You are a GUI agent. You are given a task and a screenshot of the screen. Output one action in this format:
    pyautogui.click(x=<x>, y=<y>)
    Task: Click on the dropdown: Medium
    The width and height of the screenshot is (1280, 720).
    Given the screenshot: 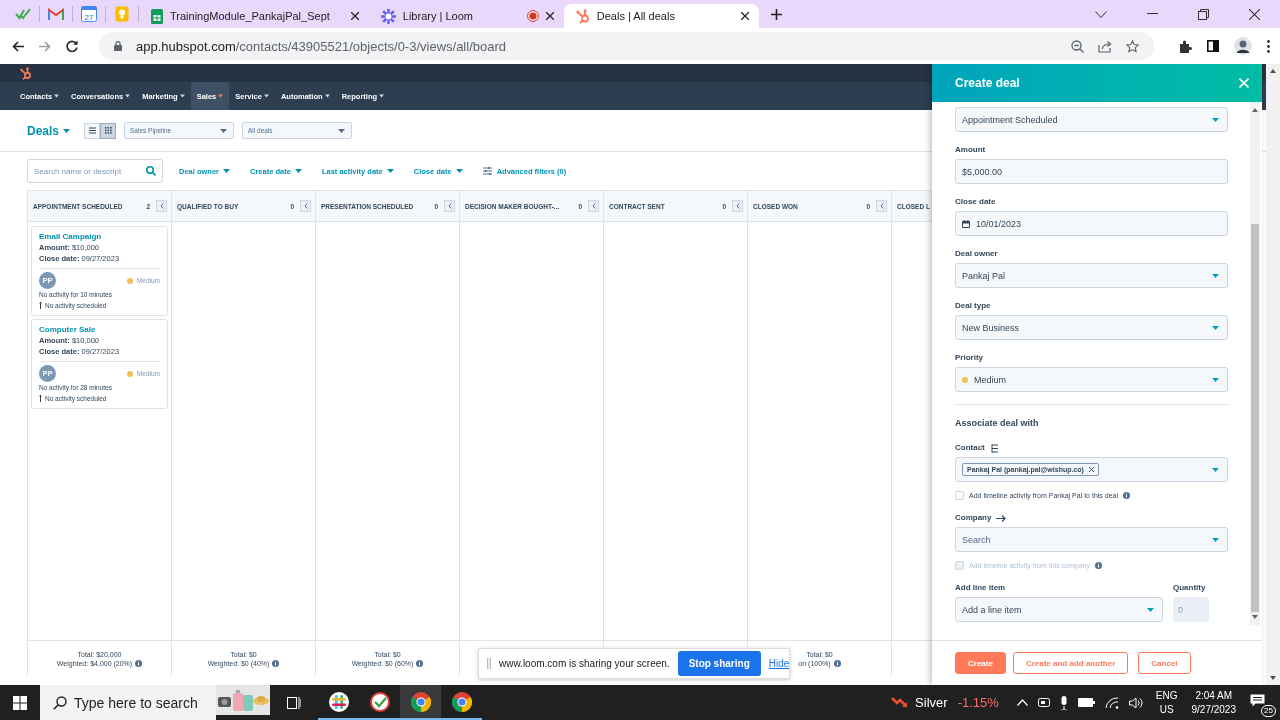 What is the action you would take?
    pyautogui.click(x=1091, y=379)
    